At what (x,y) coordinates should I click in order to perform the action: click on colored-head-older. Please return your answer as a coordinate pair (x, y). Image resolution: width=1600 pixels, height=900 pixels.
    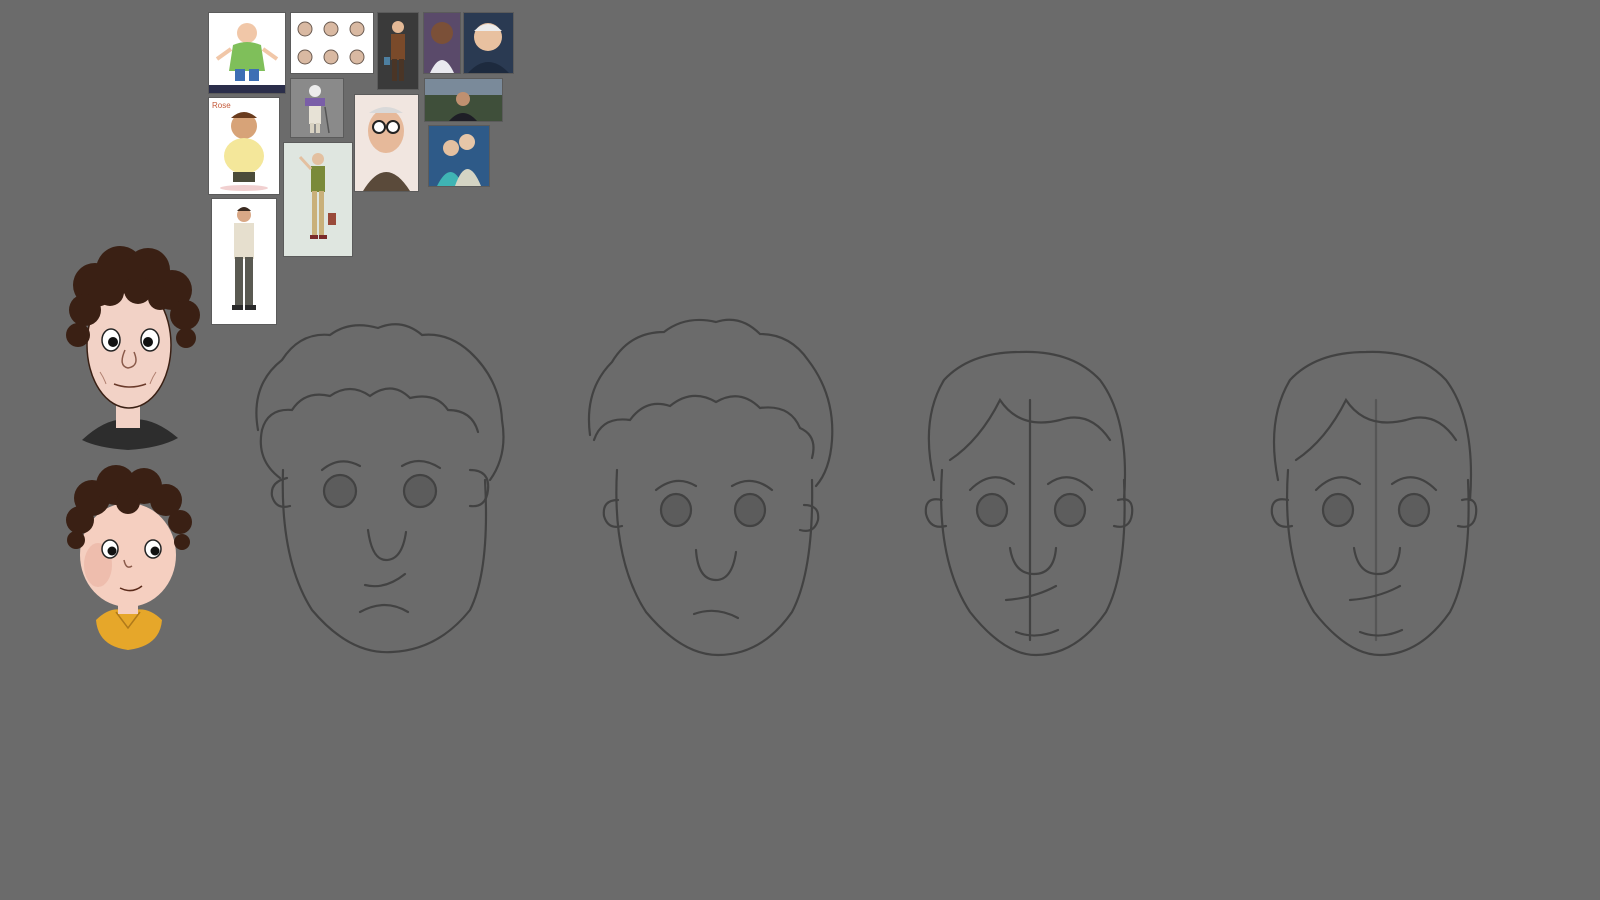
    Looking at the image, I should click on (133, 348).